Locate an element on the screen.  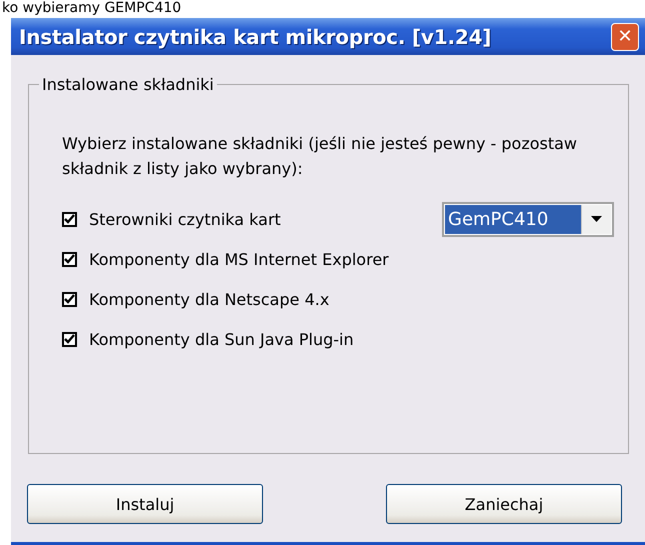
cancel-button: Zaniechaj is located at coordinates (504, 504).